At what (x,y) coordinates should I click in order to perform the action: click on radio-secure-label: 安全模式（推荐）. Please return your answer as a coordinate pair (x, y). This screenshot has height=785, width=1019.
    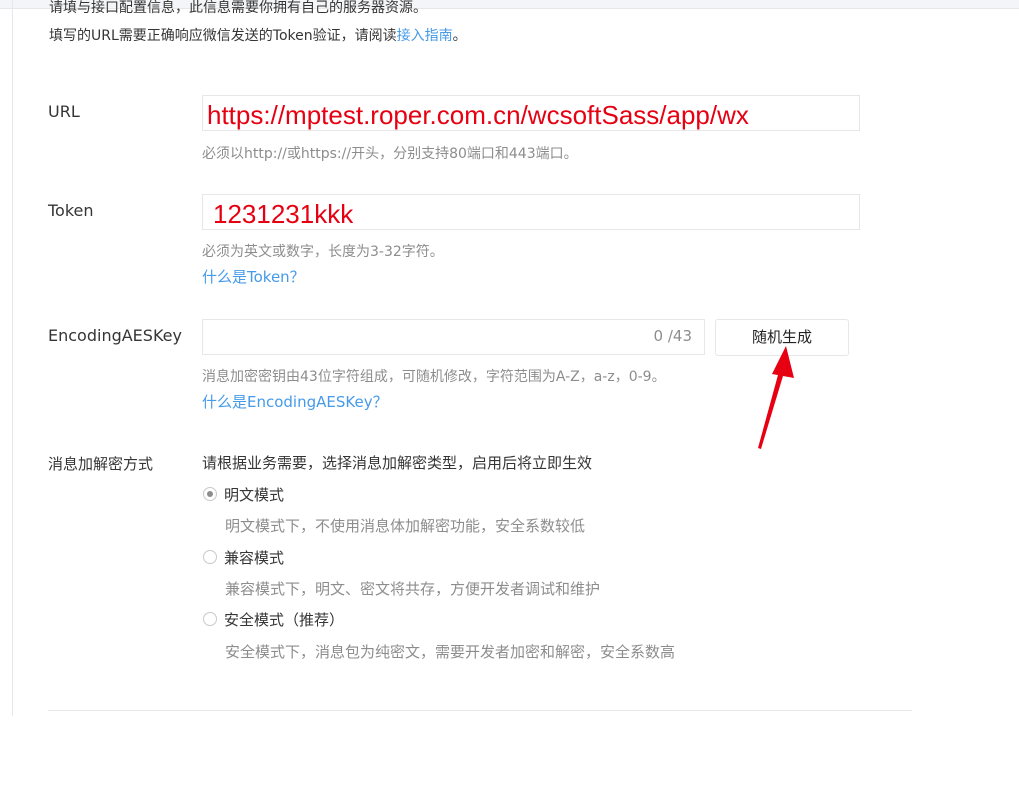
    Looking at the image, I should click on (284, 619).